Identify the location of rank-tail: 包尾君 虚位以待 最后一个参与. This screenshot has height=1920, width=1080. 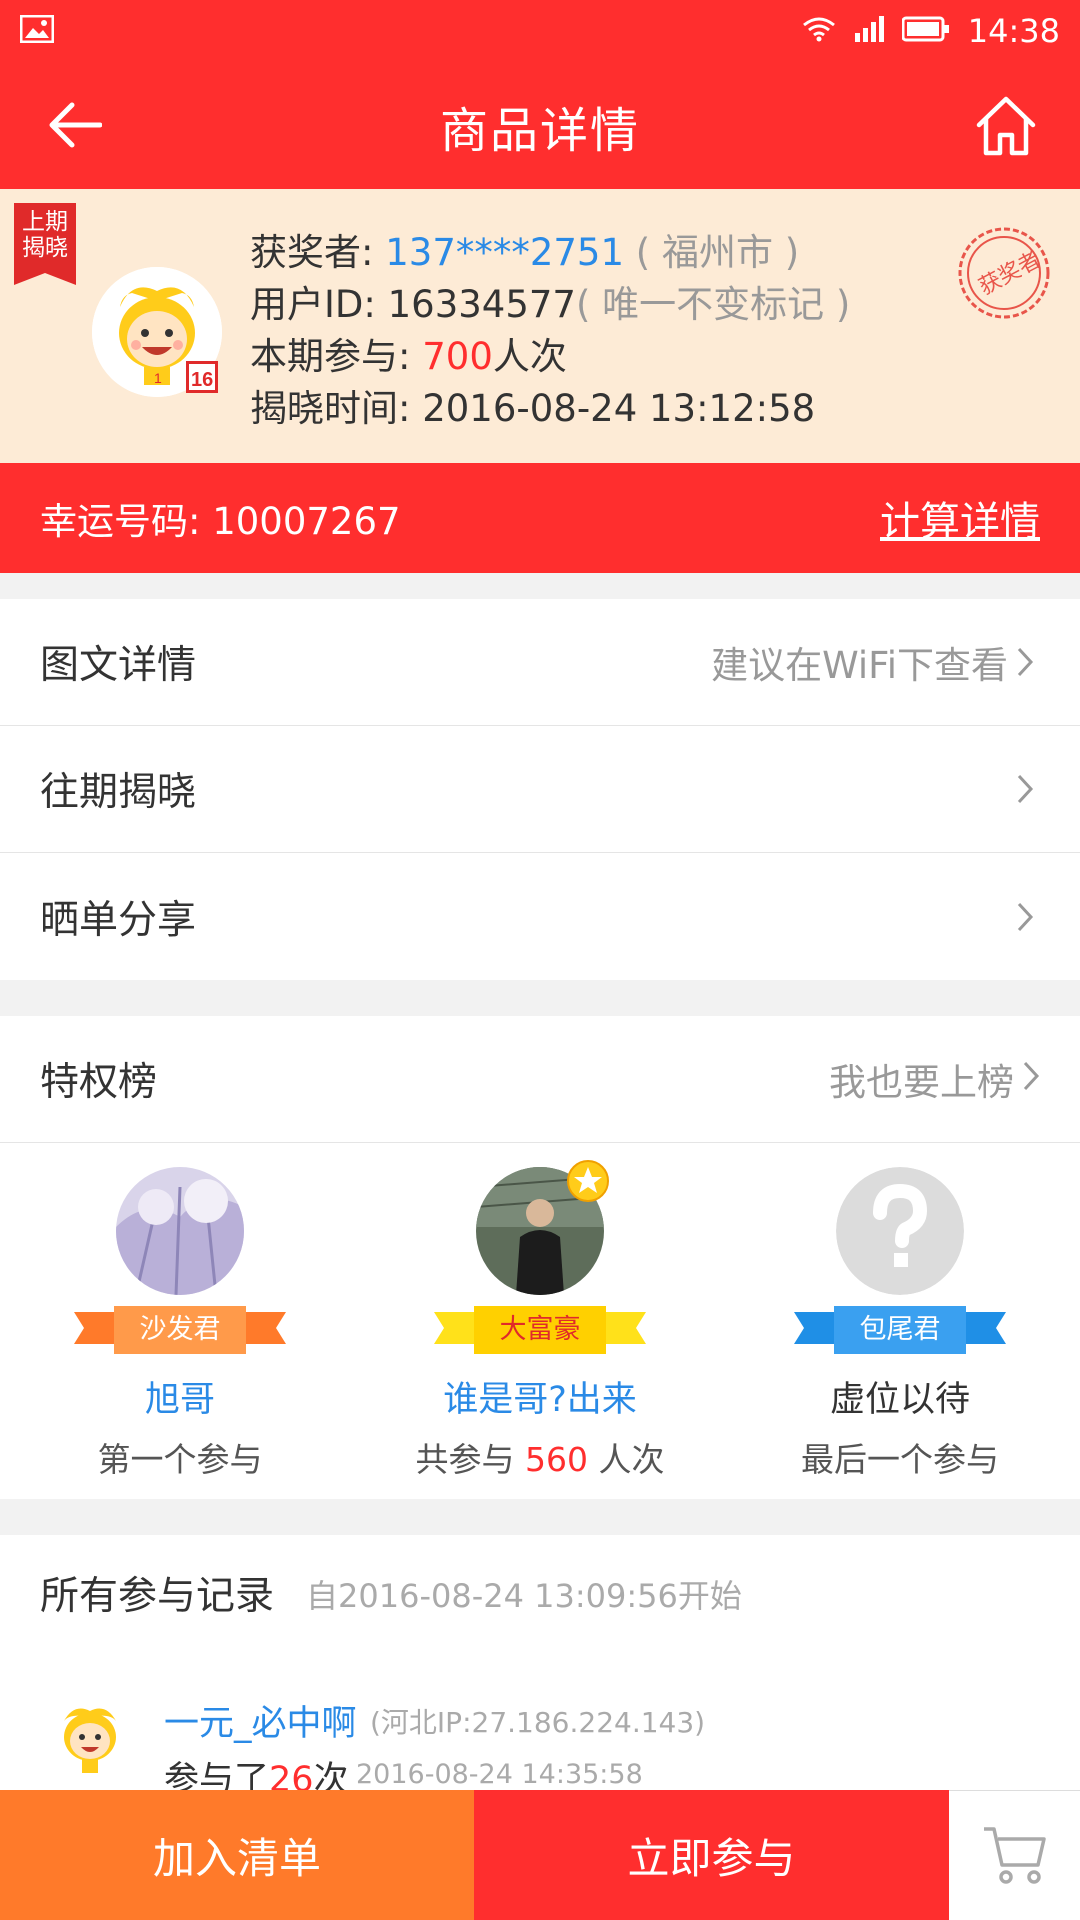
(900, 1321).